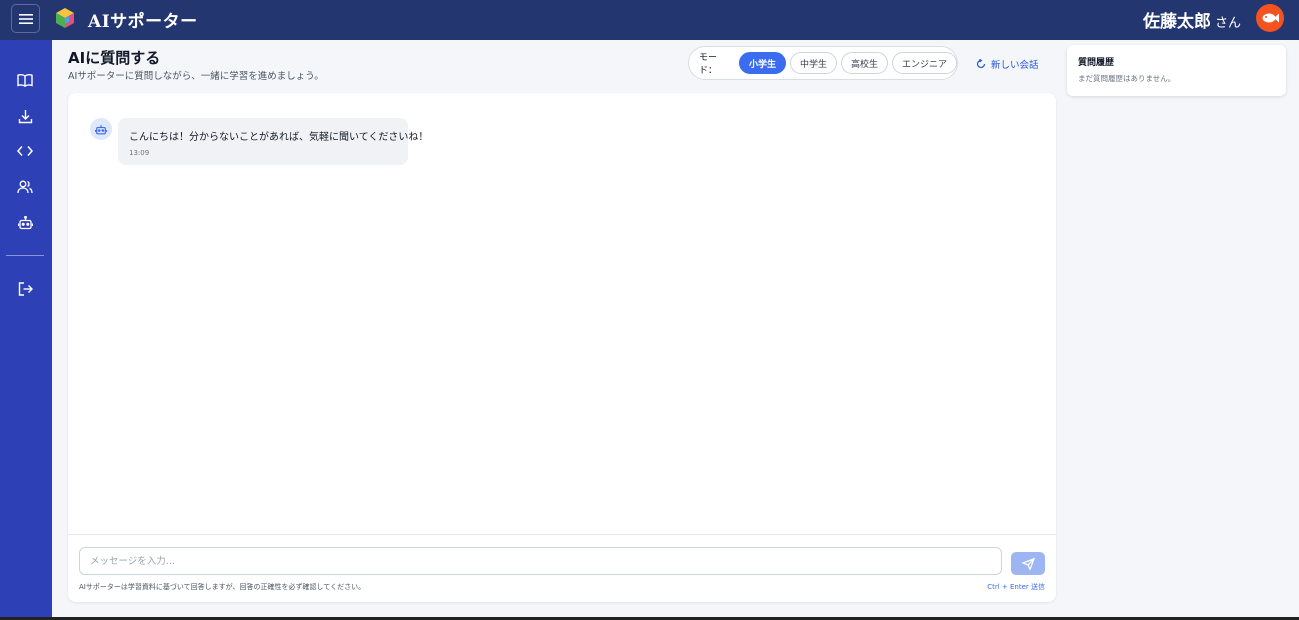 The height and width of the screenshot is (620, 1299). I want to click on mode-label: モード：, so click(708, 64).